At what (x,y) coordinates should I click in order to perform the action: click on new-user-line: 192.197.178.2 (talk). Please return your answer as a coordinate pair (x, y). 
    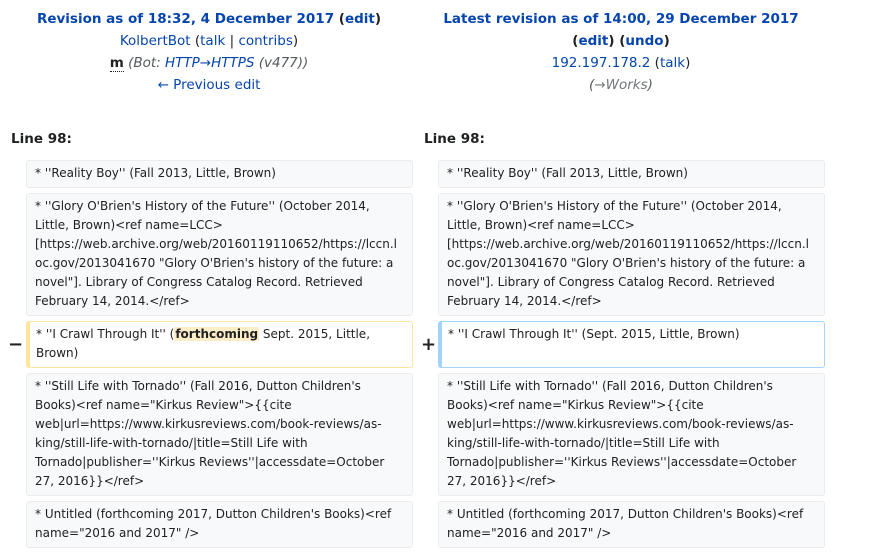
    Looking at the image, I should click on (621, 63).